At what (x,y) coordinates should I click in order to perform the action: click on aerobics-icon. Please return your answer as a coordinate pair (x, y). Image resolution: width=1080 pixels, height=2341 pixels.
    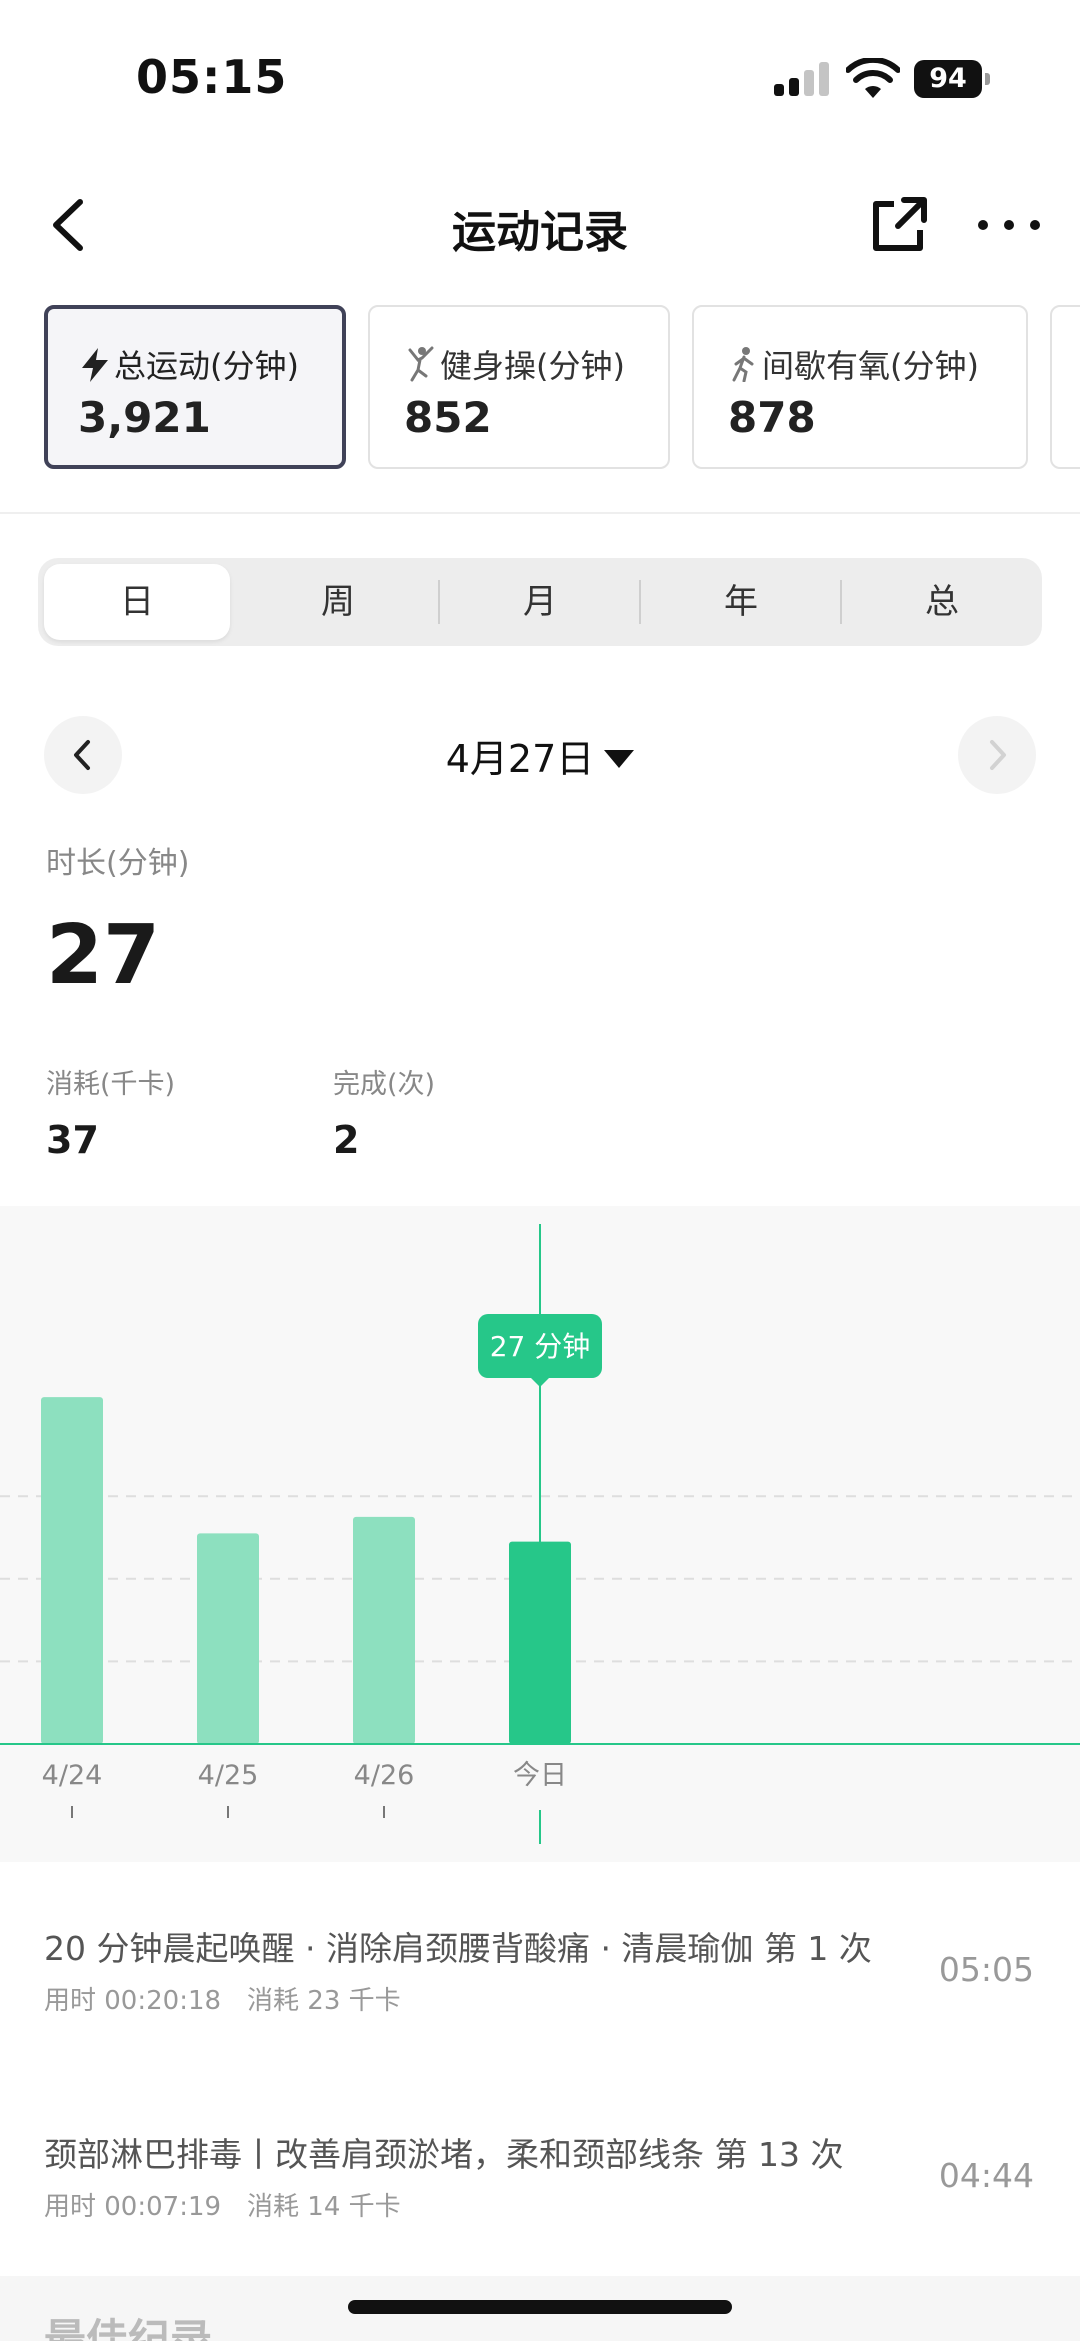
    Looking at the image, I should click on (421, 364).